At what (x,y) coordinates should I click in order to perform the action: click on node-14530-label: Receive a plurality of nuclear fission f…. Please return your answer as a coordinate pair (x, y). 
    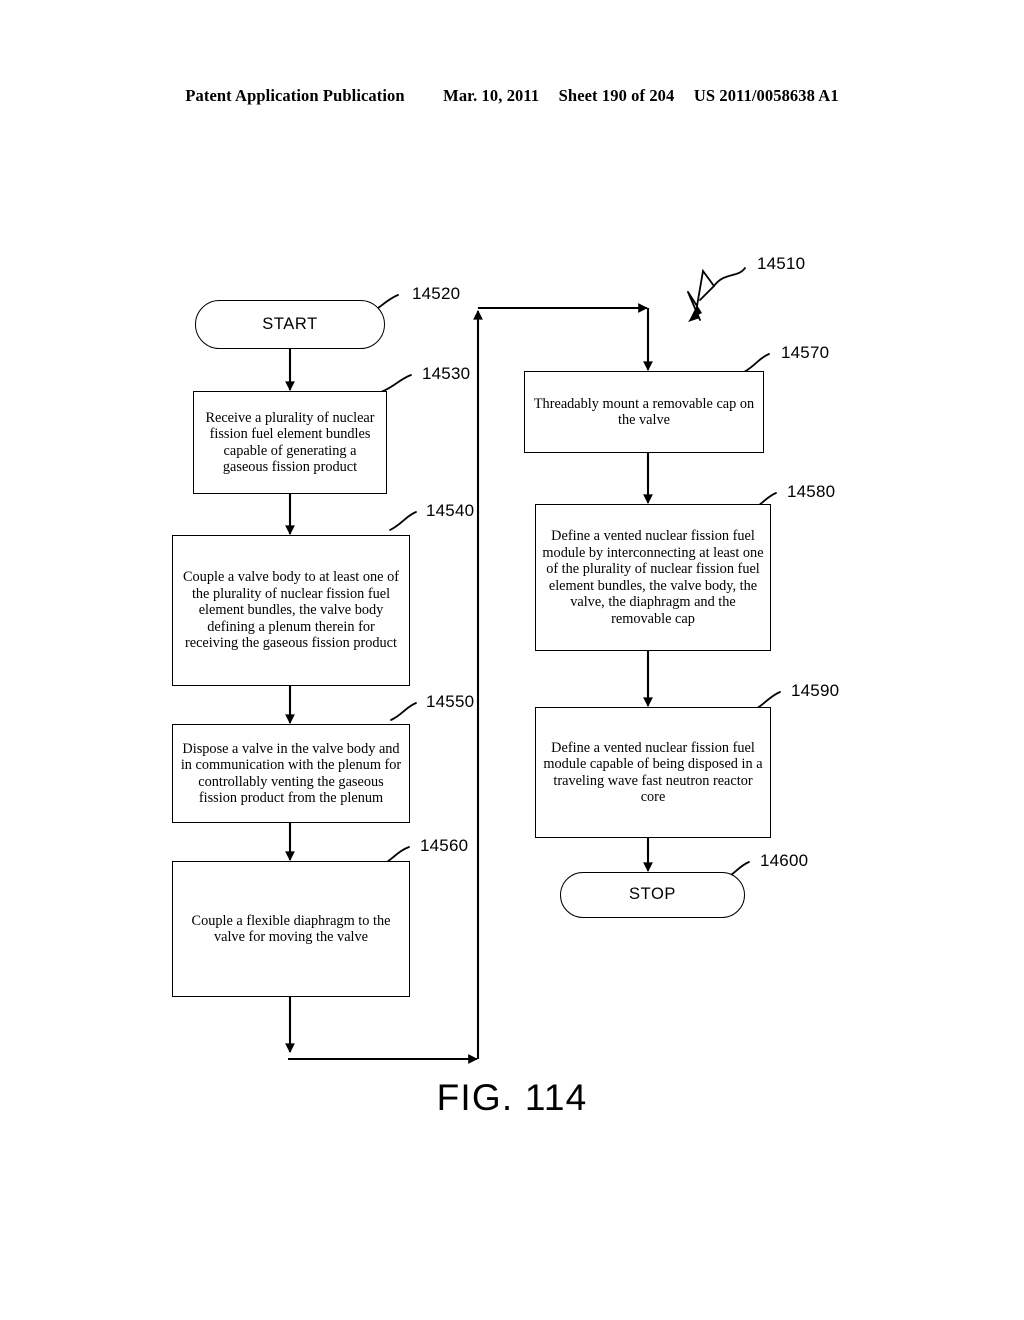
    Looking at the image, I should click on (290, 442).